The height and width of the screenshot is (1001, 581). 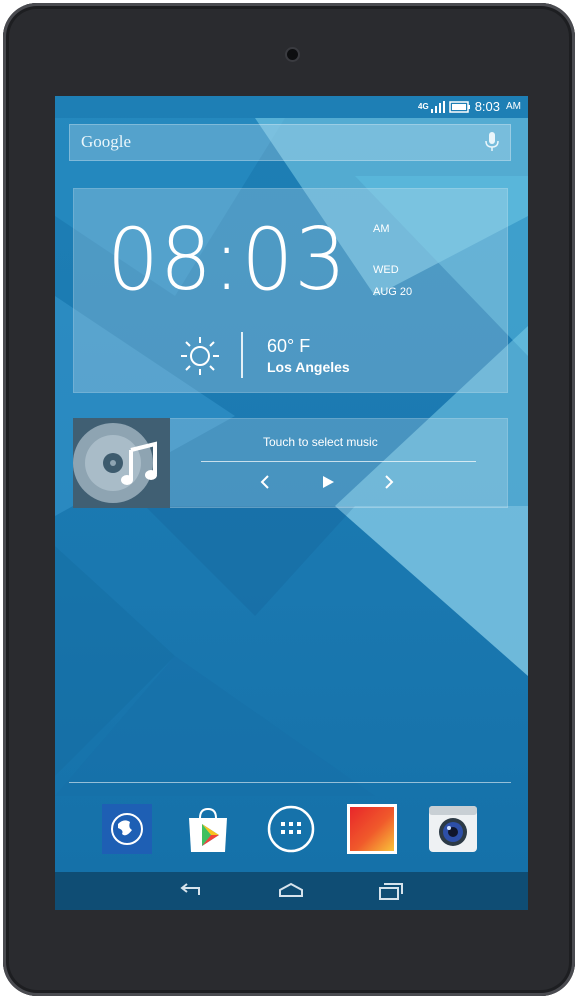 What do you see at coordinates (338, 461) in the screenshot?
I see `music-progress-line` at bounding box center [338, 461].